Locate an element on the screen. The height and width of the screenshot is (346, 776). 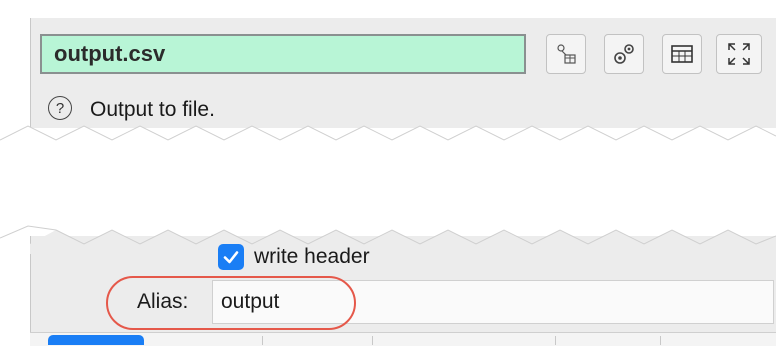
checkmark-icon is located at coordinates (231, 257).